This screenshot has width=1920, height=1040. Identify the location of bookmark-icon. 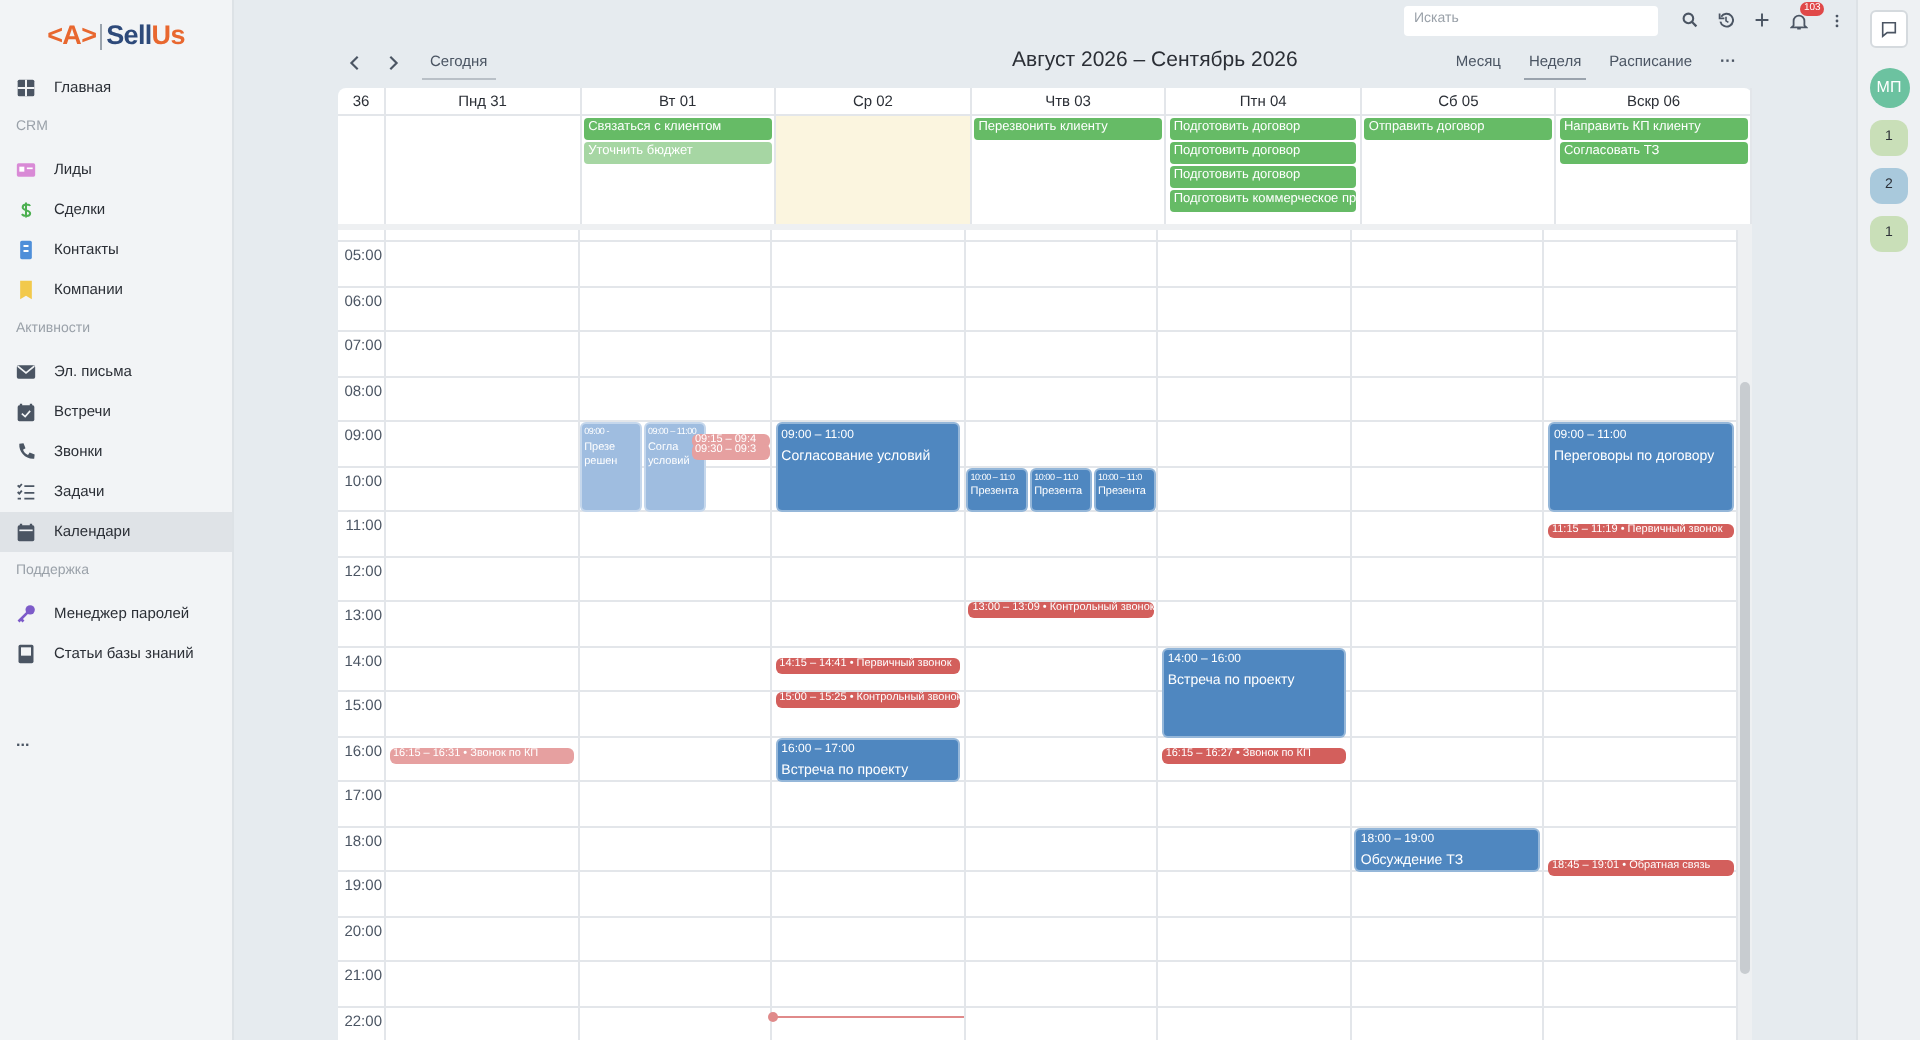
(26, 290).